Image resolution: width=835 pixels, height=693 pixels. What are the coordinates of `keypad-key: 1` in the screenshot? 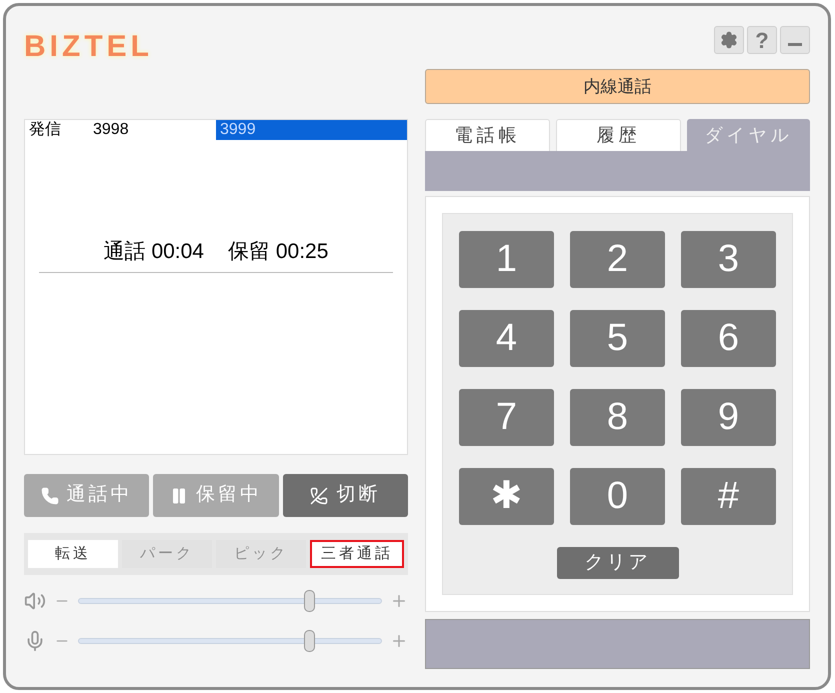 It's located at (506, 259).